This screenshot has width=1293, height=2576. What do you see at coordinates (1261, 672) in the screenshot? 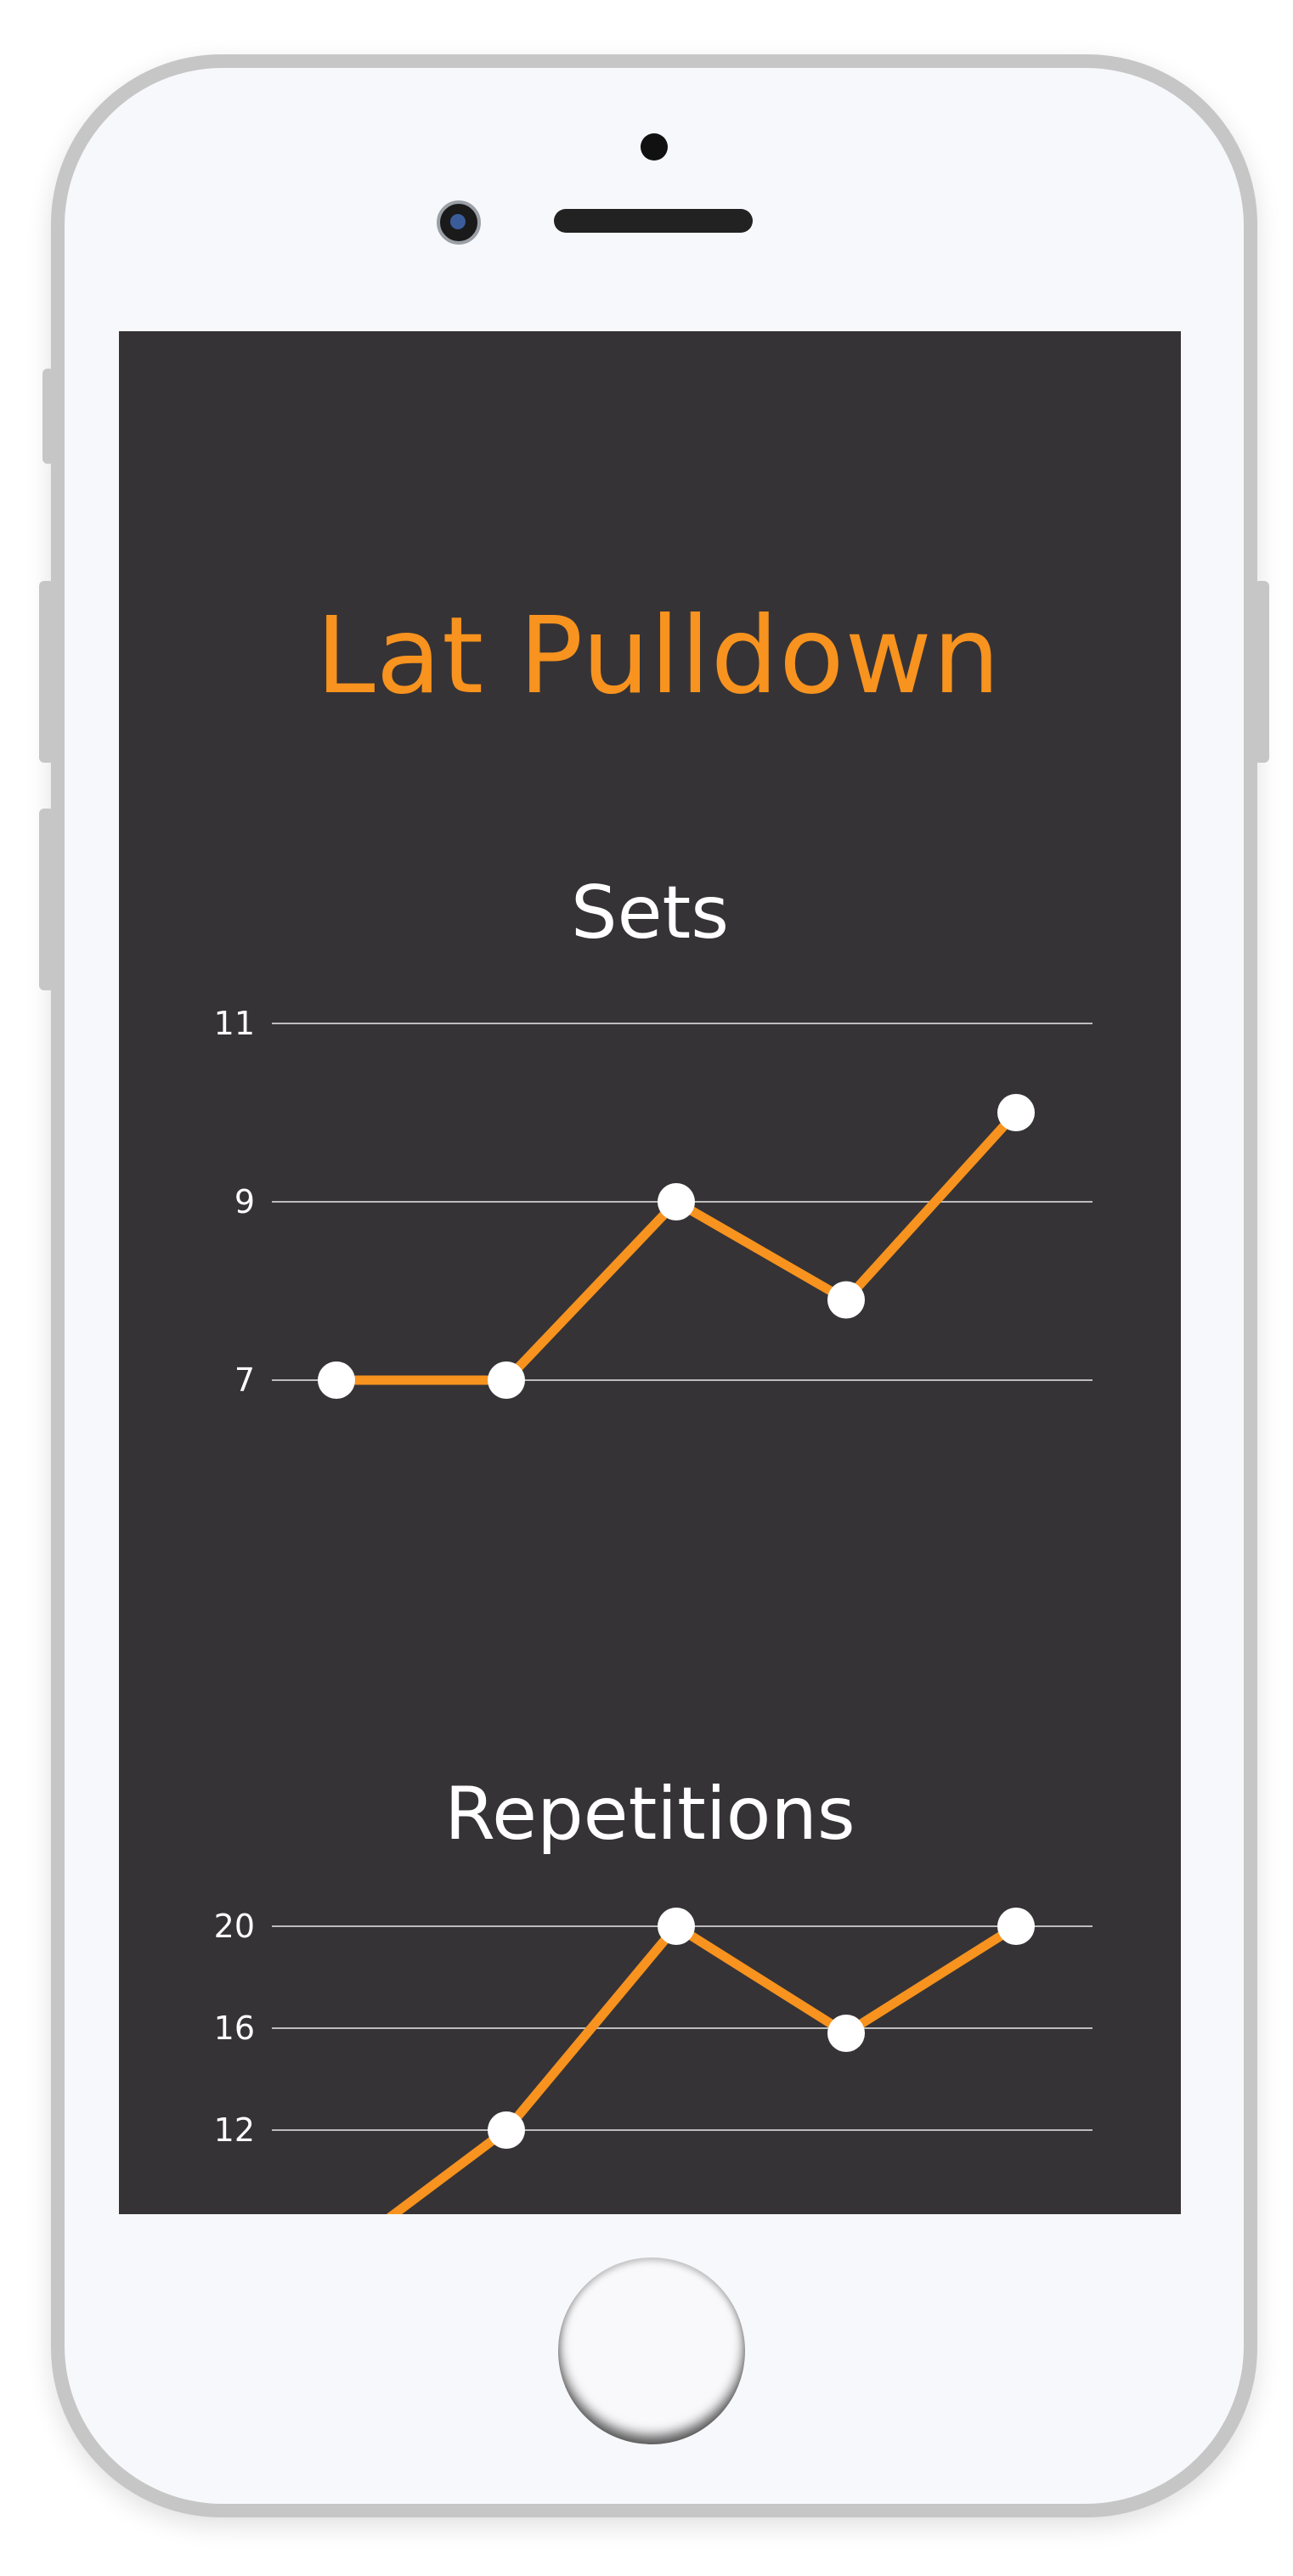
I see `power-button` at bounding box center [1261, 672].